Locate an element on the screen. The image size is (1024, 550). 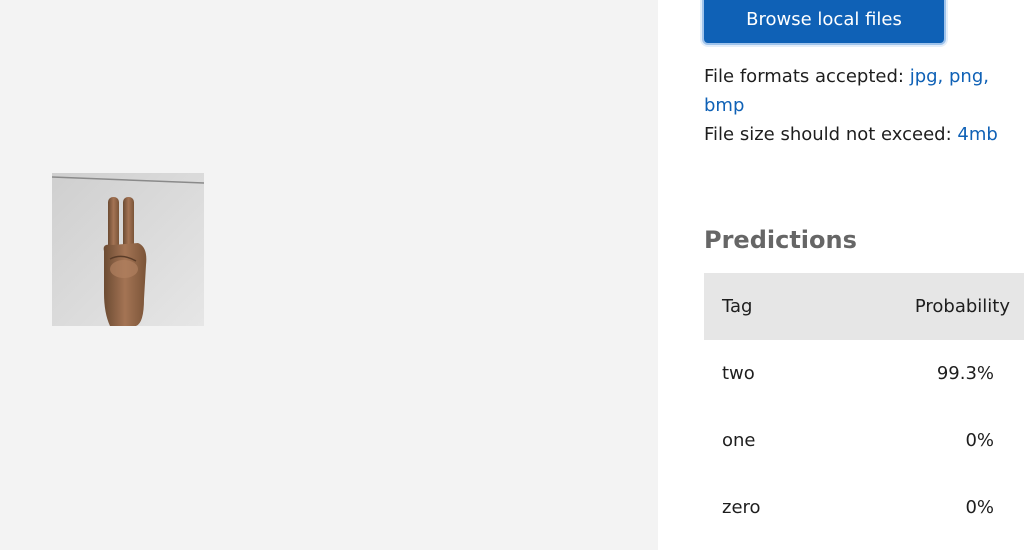
tag-cell: zero is located at coordinates (741, 507).